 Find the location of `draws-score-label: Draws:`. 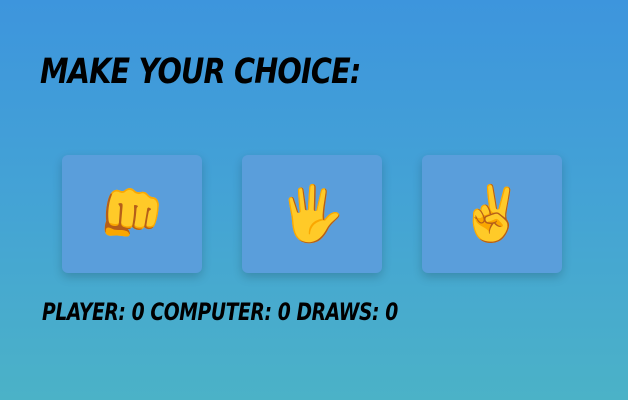

draws-score-label: Draws: is located at coordinates (338, 312).